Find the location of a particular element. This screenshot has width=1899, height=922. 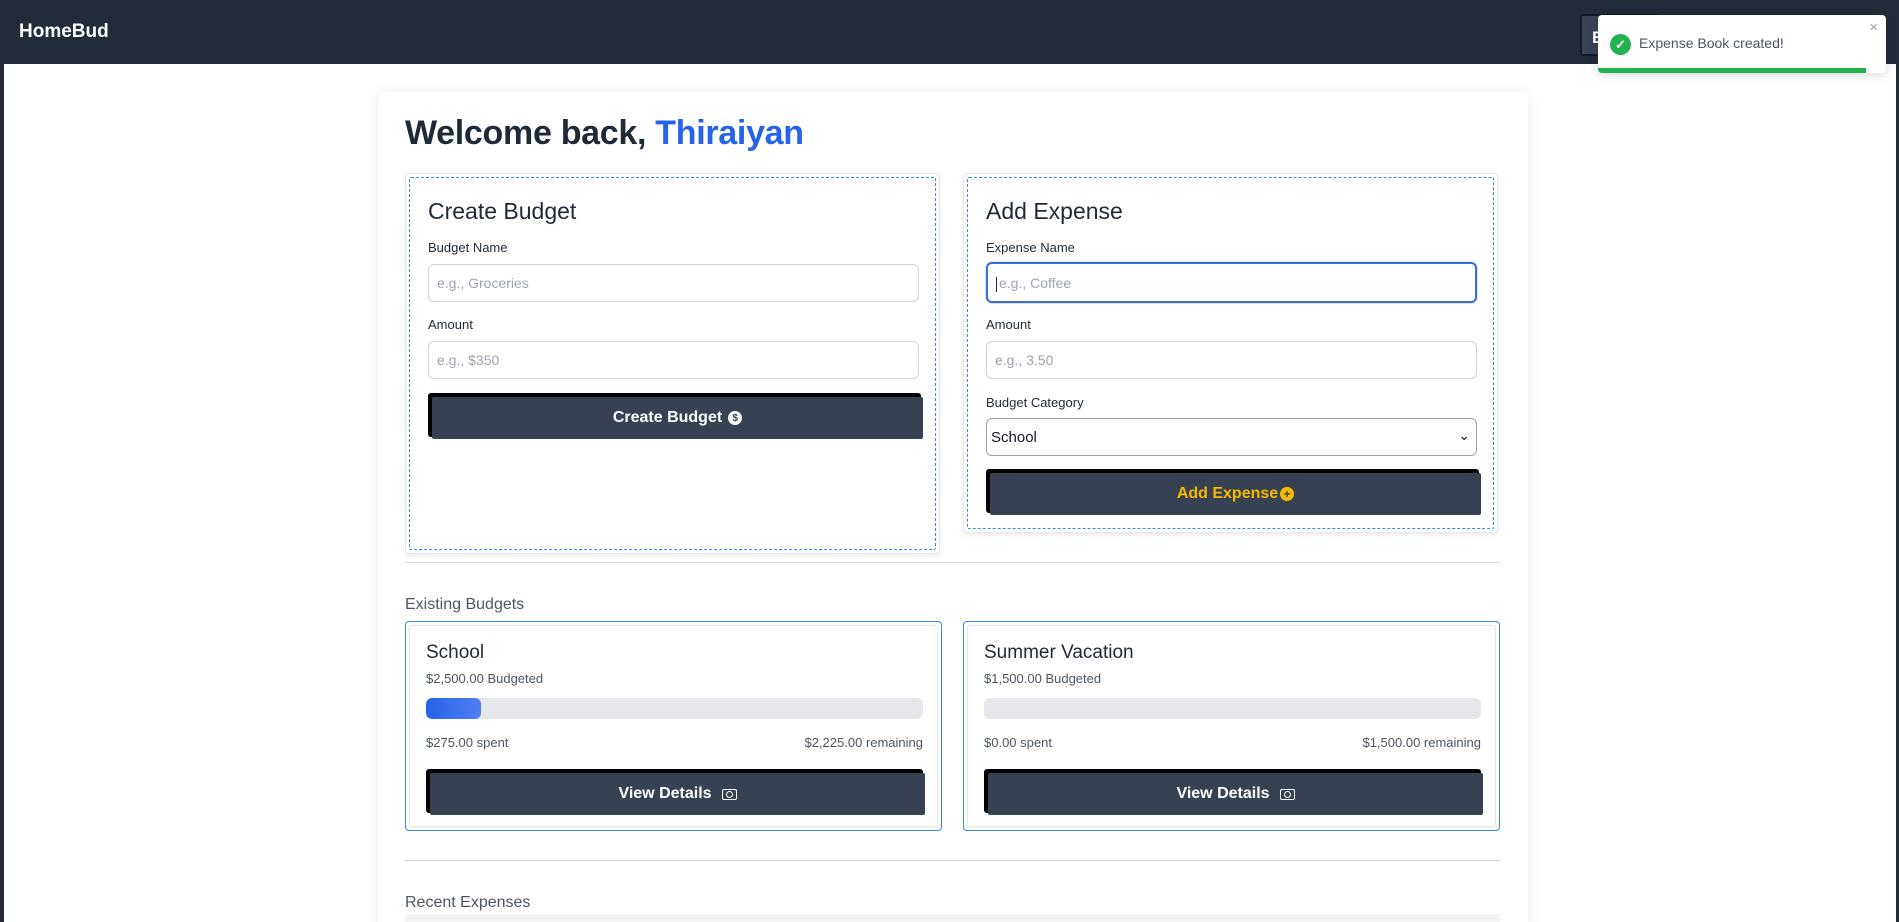

existing-budgets-title: Existing Budgets is located at coordinates (465, 604).